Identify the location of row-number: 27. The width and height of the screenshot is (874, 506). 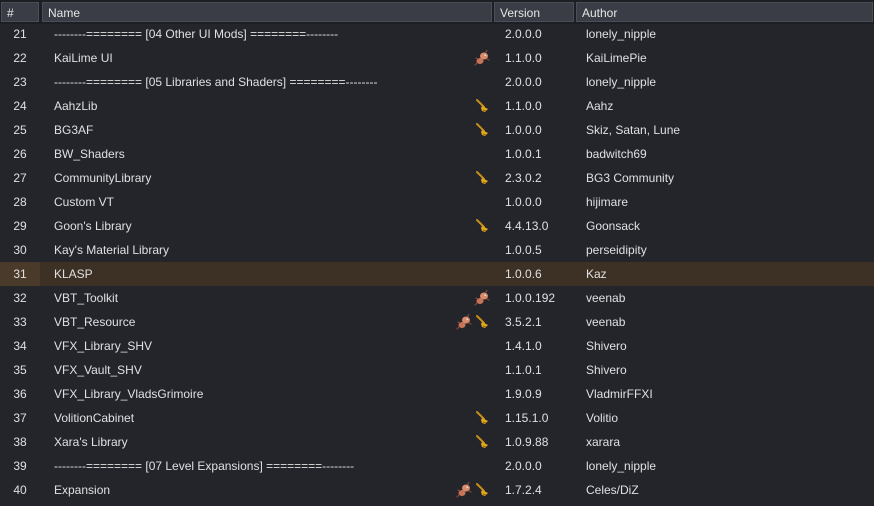
(20, 178).